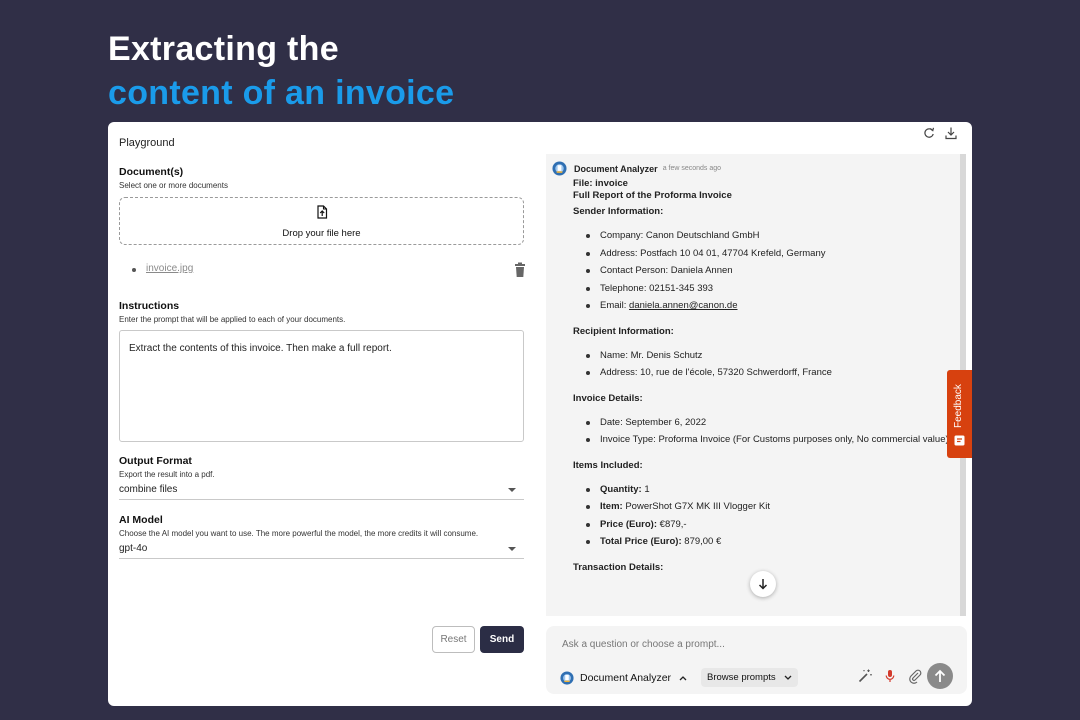  I want to click on documents-subtitle: Select one or more documents, so click(173, 185).